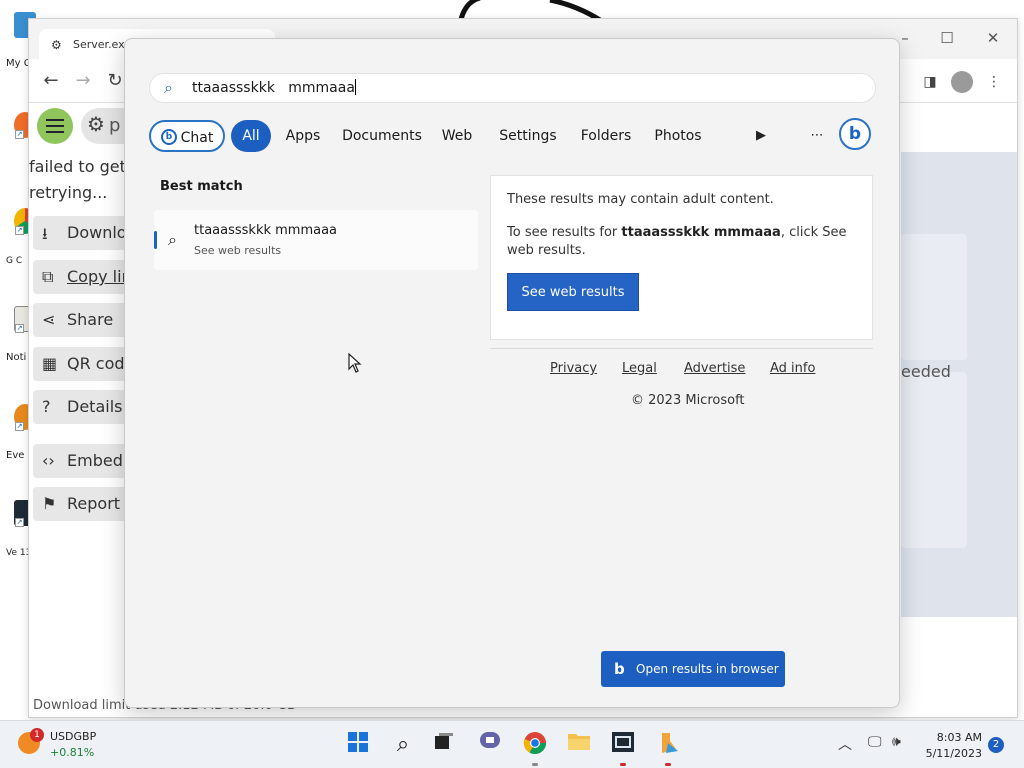  I want to click on help-icon: ?, so click(46, 406).